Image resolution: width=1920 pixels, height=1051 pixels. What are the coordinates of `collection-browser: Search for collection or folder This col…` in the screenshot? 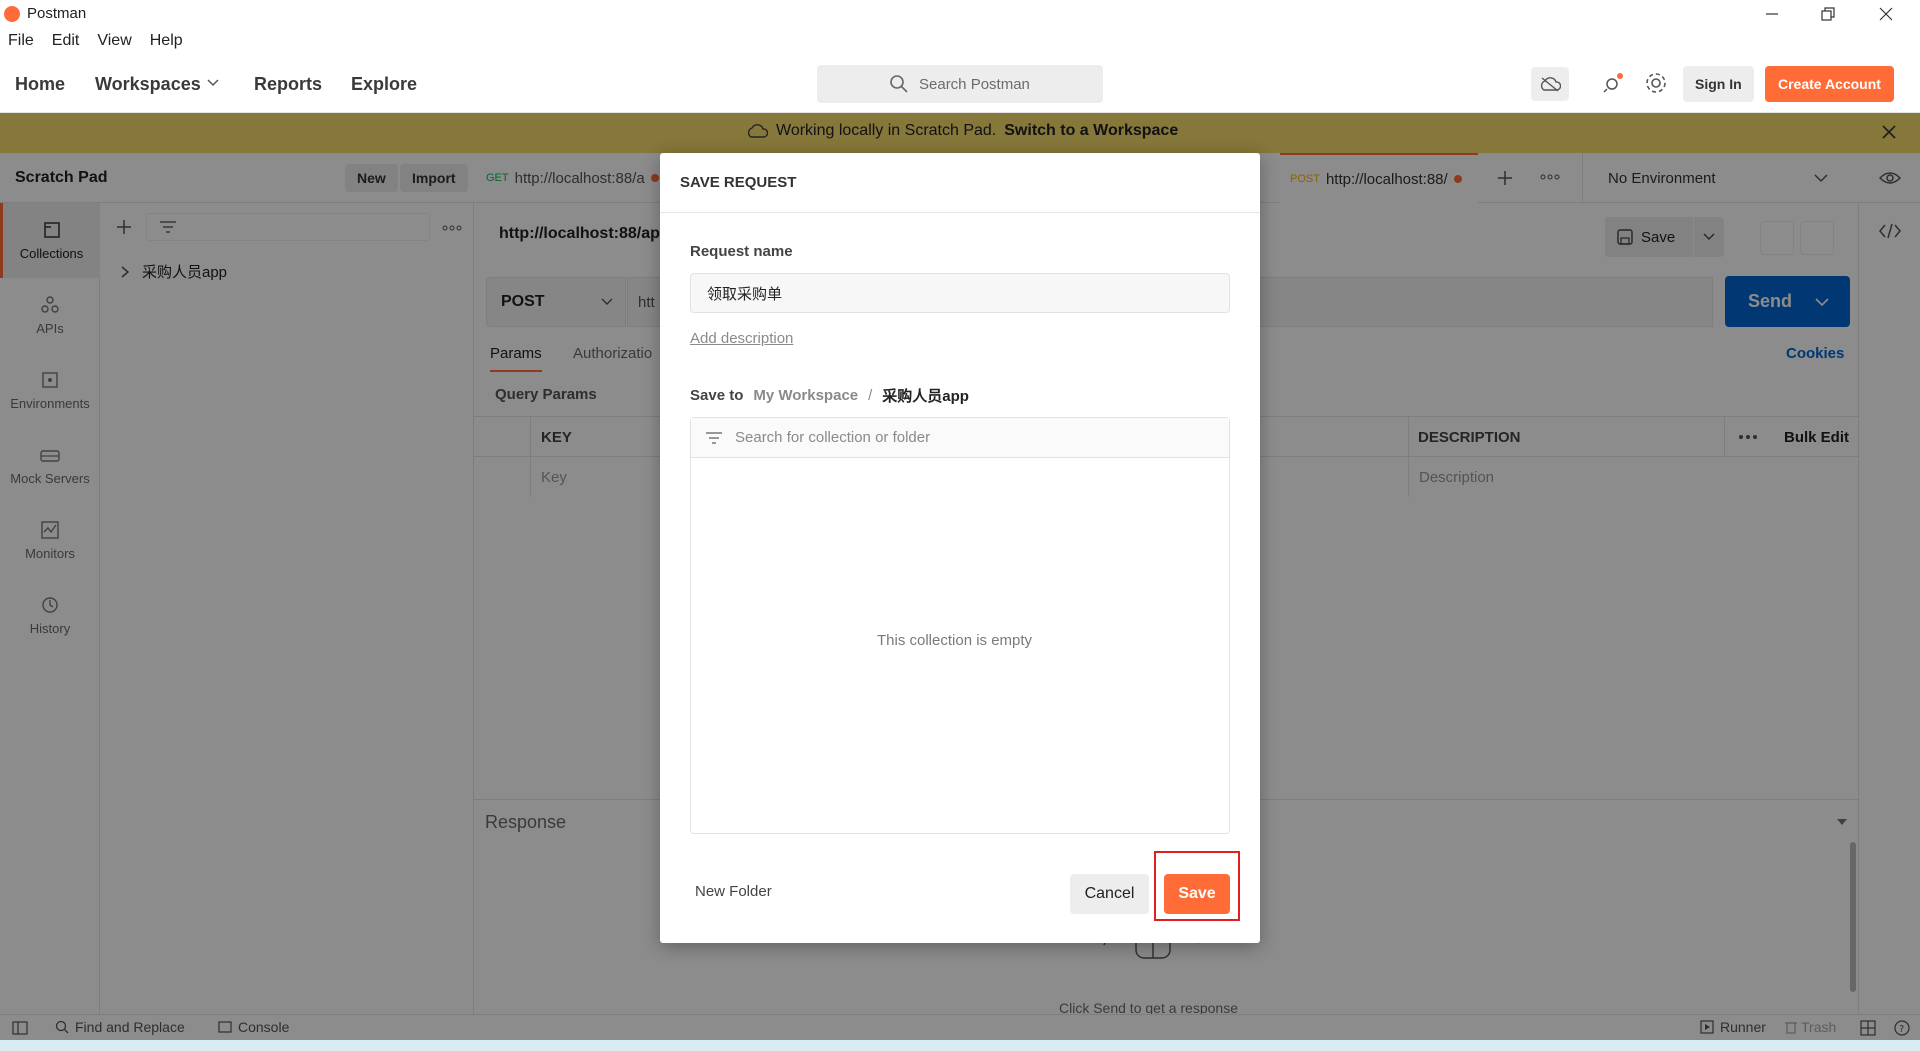 It's located at (960, 625).